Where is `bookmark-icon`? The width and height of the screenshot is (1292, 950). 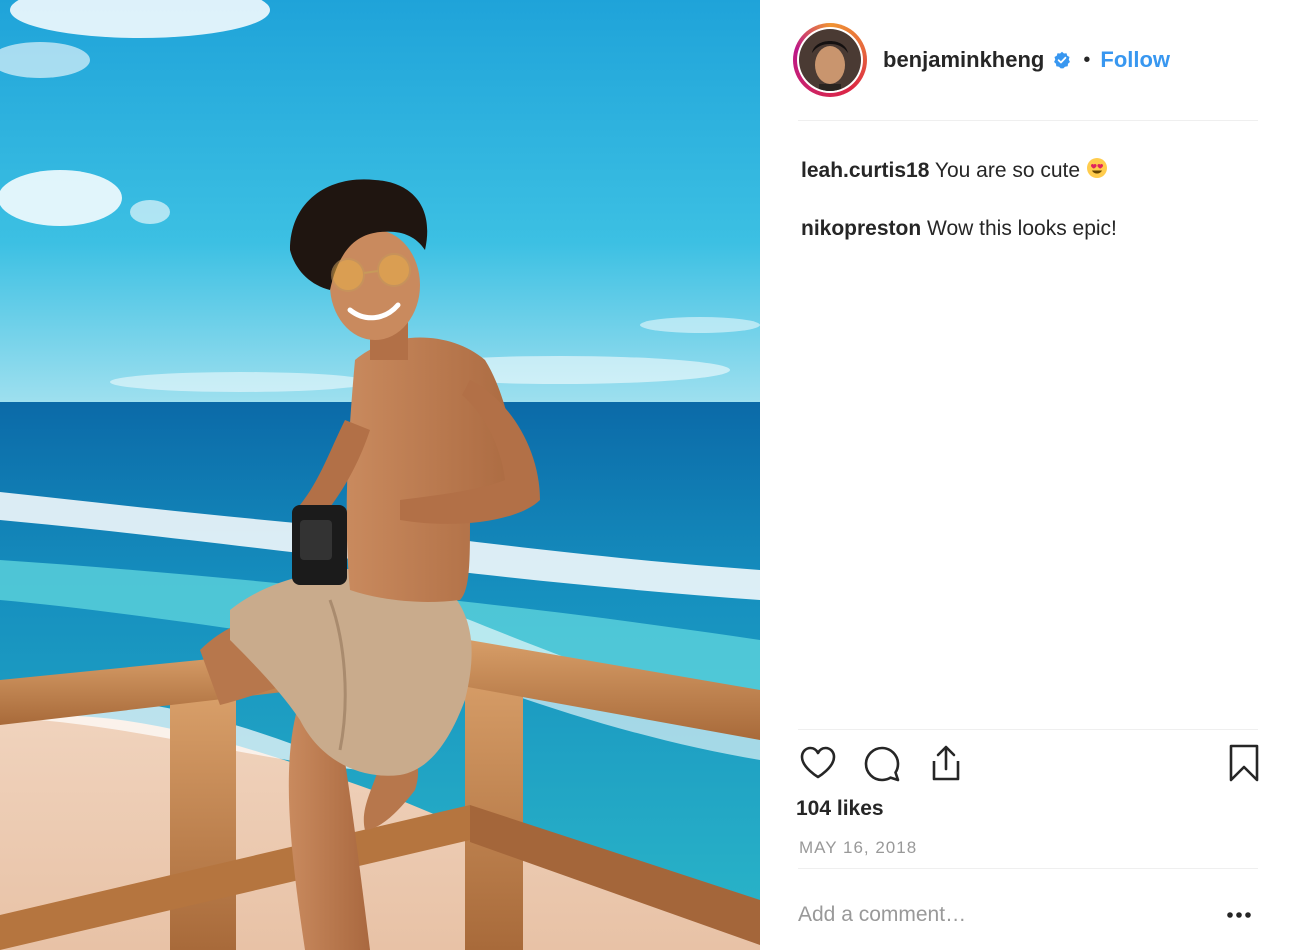 bookmark-icon is located at coordinates (1244, 765).